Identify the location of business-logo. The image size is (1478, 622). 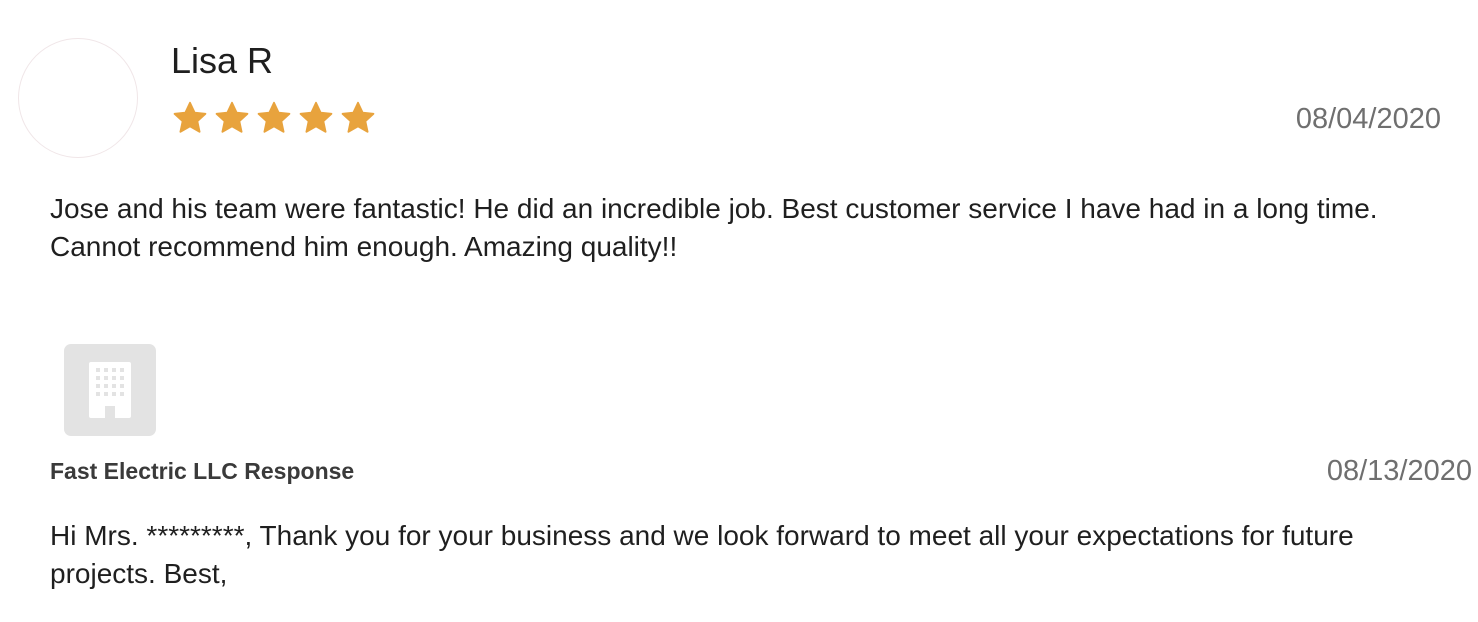
(110, 390).